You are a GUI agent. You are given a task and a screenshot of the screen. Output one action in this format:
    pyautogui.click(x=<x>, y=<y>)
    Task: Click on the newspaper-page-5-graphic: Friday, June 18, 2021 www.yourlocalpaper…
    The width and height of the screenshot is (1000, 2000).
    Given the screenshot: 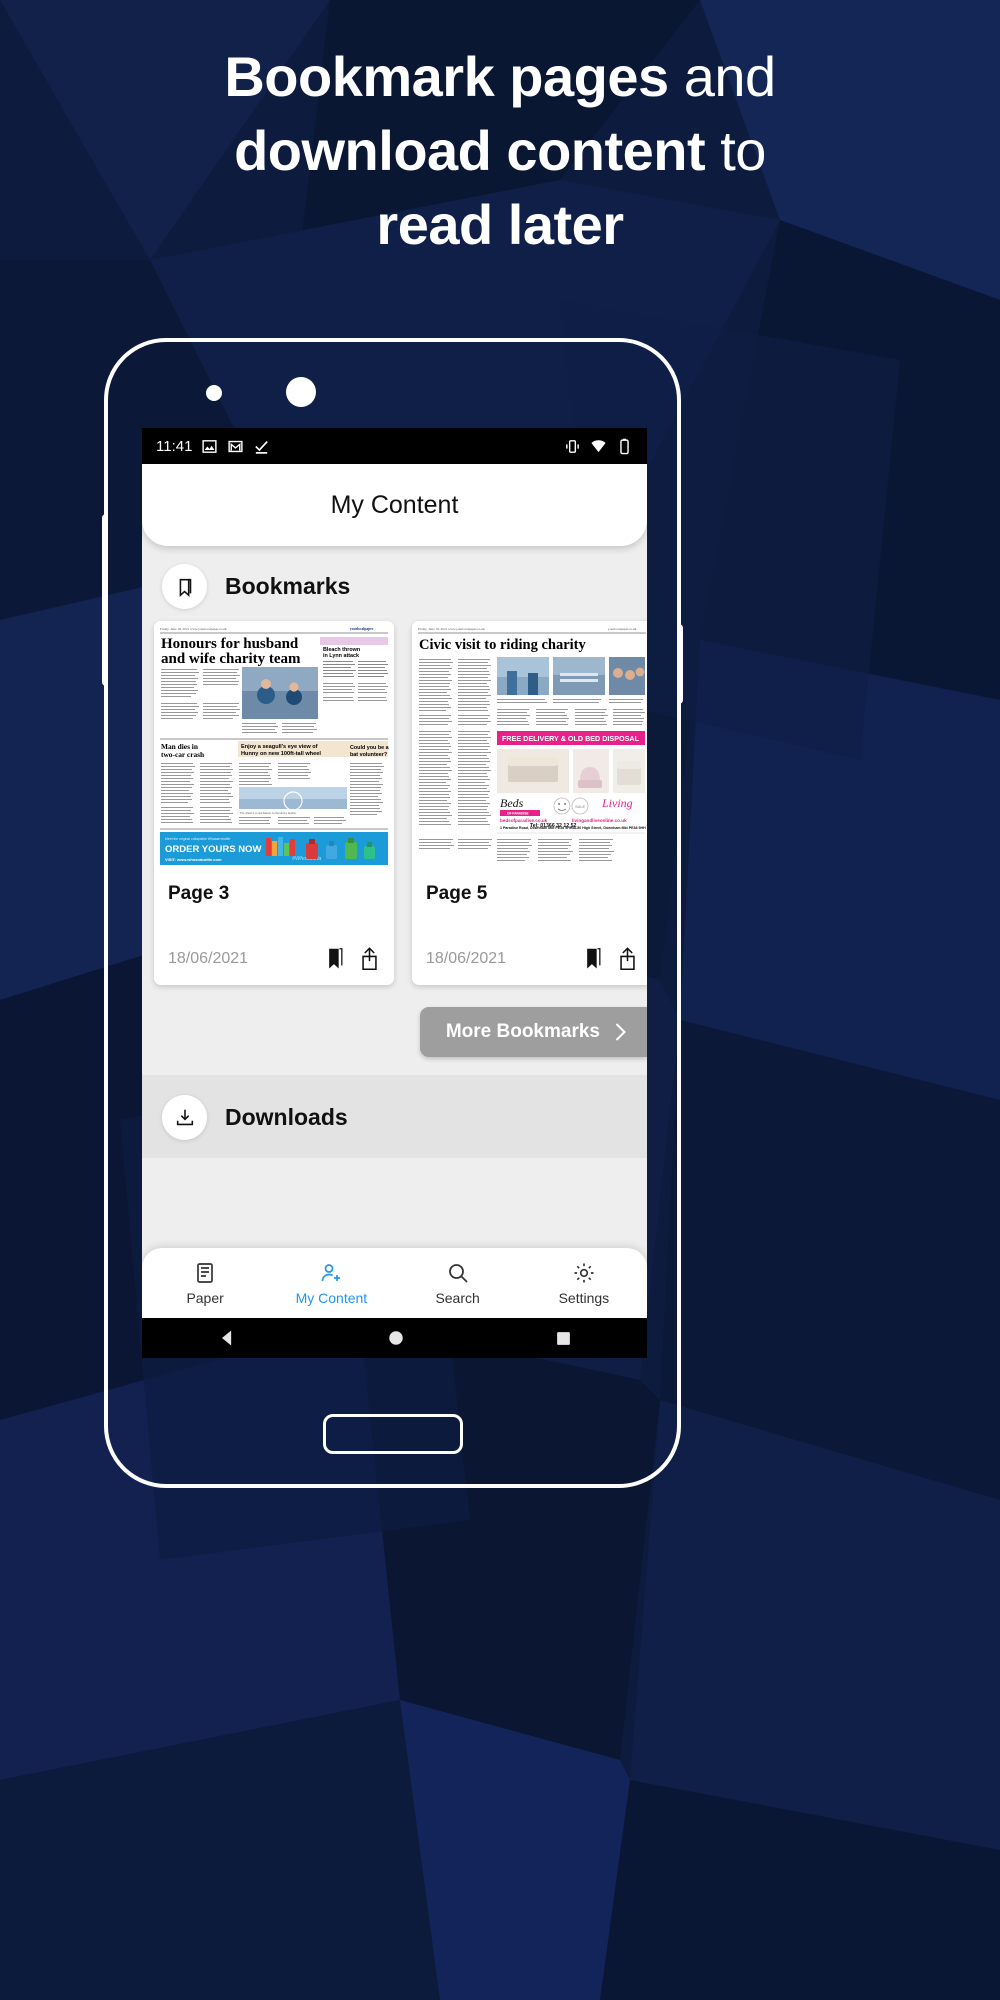 What is the action you would take?
    pyautogui.click(x=529, y=745)
    